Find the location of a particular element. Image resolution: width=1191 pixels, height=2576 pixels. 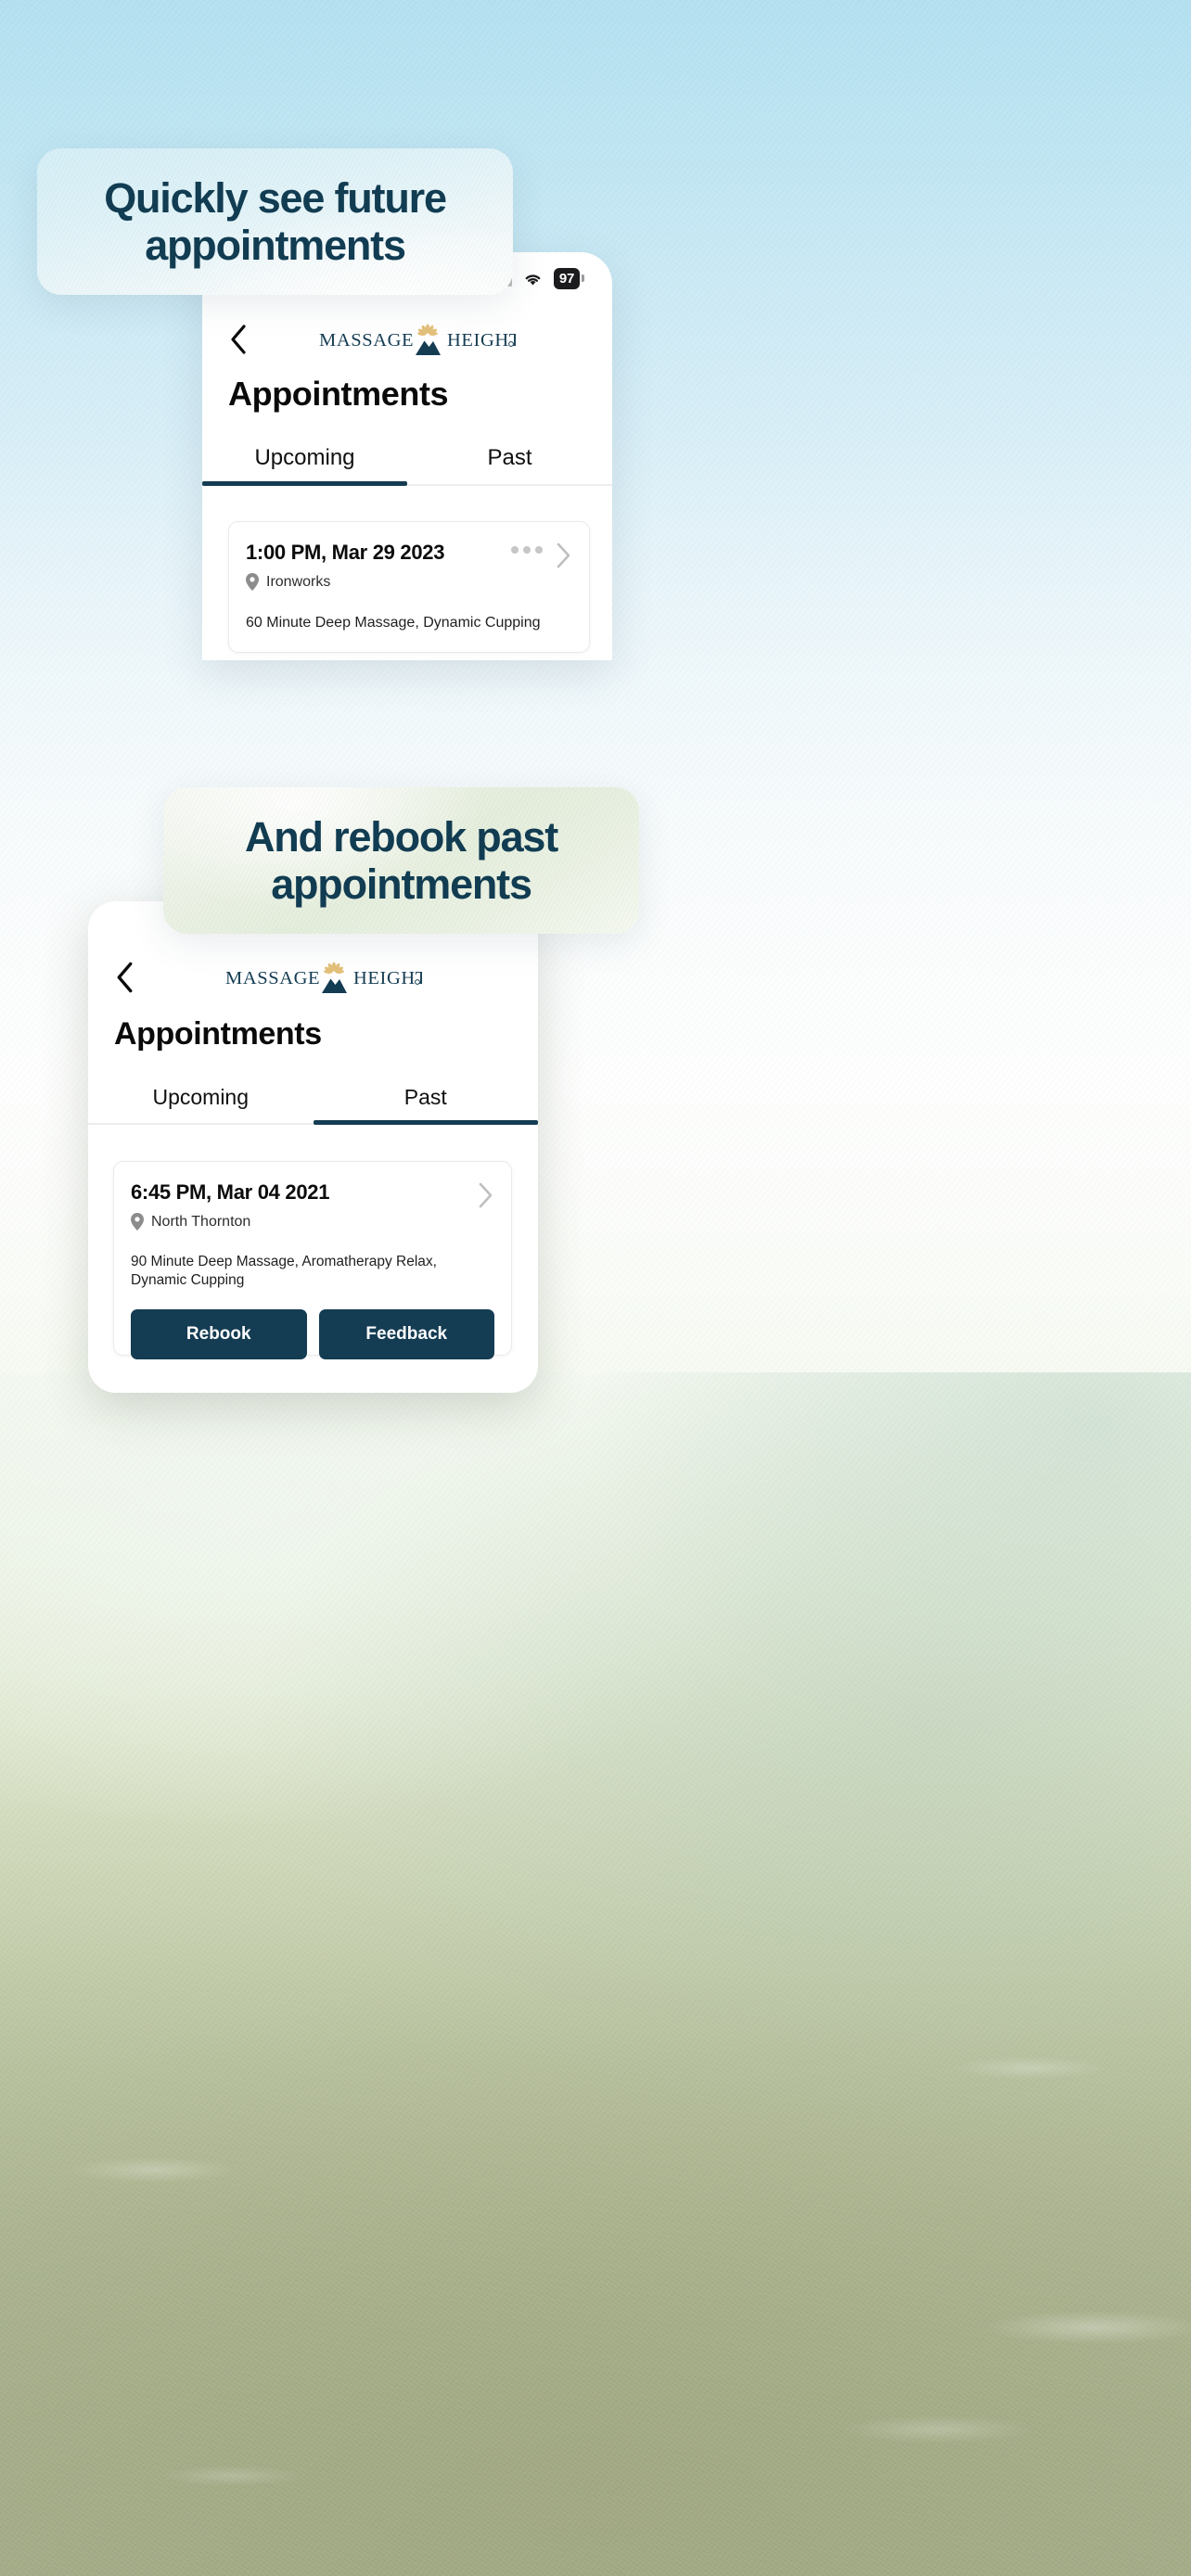

overflow-menu-icon is located at coordinates (527, 550).